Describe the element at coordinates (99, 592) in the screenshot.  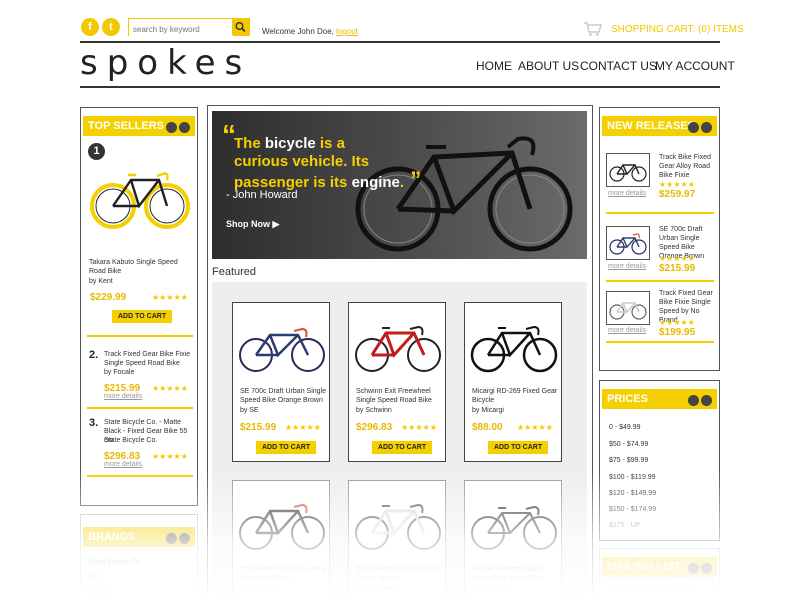
I see `brand-item: Takara` at that location.